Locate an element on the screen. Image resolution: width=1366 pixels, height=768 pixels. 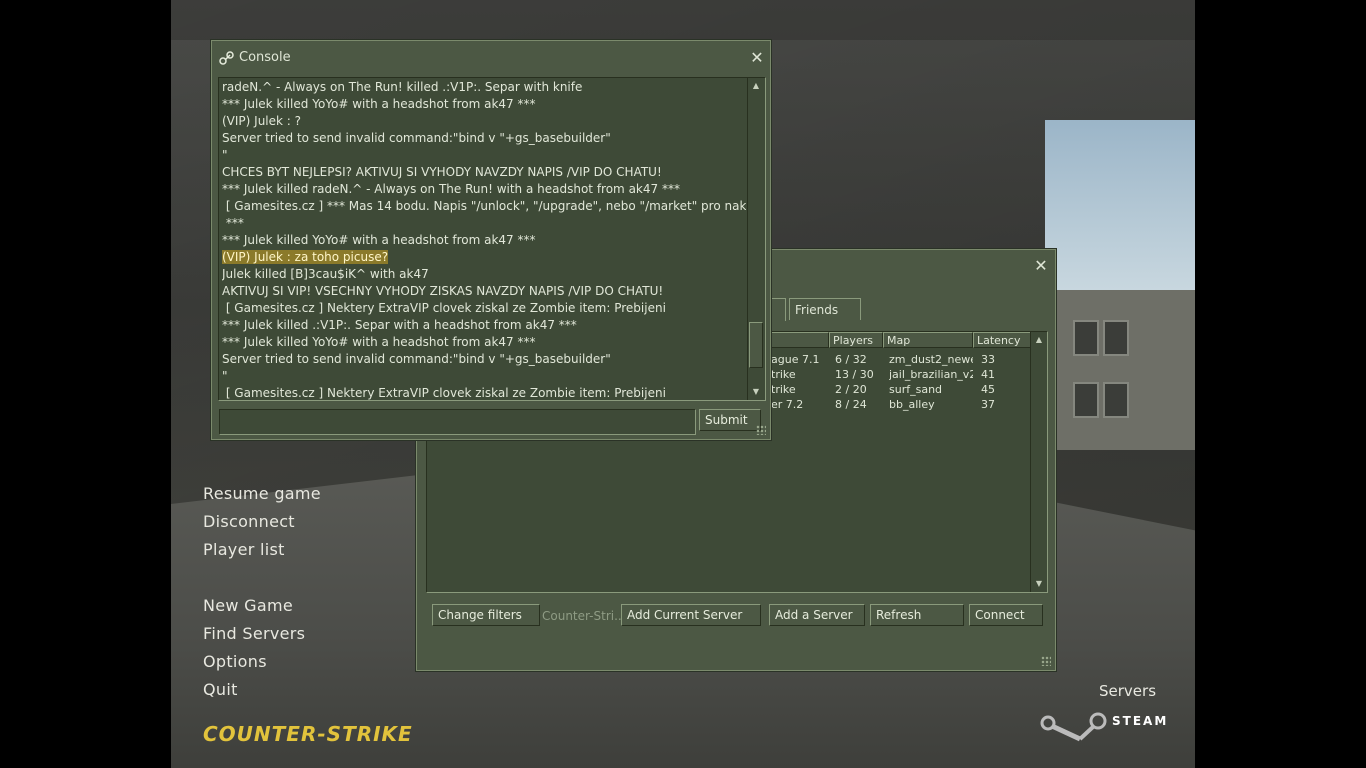
ceiling-beam is located at coordinates (683, 20).